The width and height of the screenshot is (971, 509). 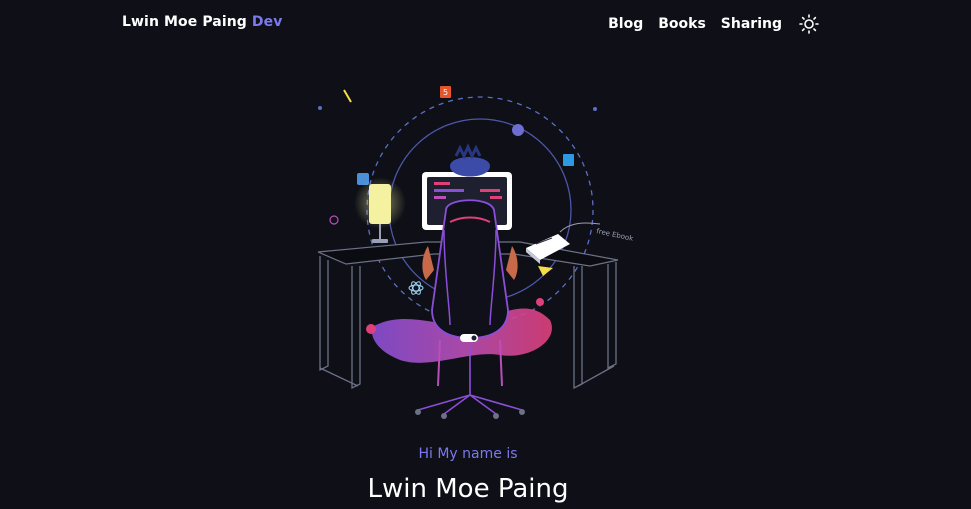 I want to click on svg-text: 5, so click(x=445, y=92).